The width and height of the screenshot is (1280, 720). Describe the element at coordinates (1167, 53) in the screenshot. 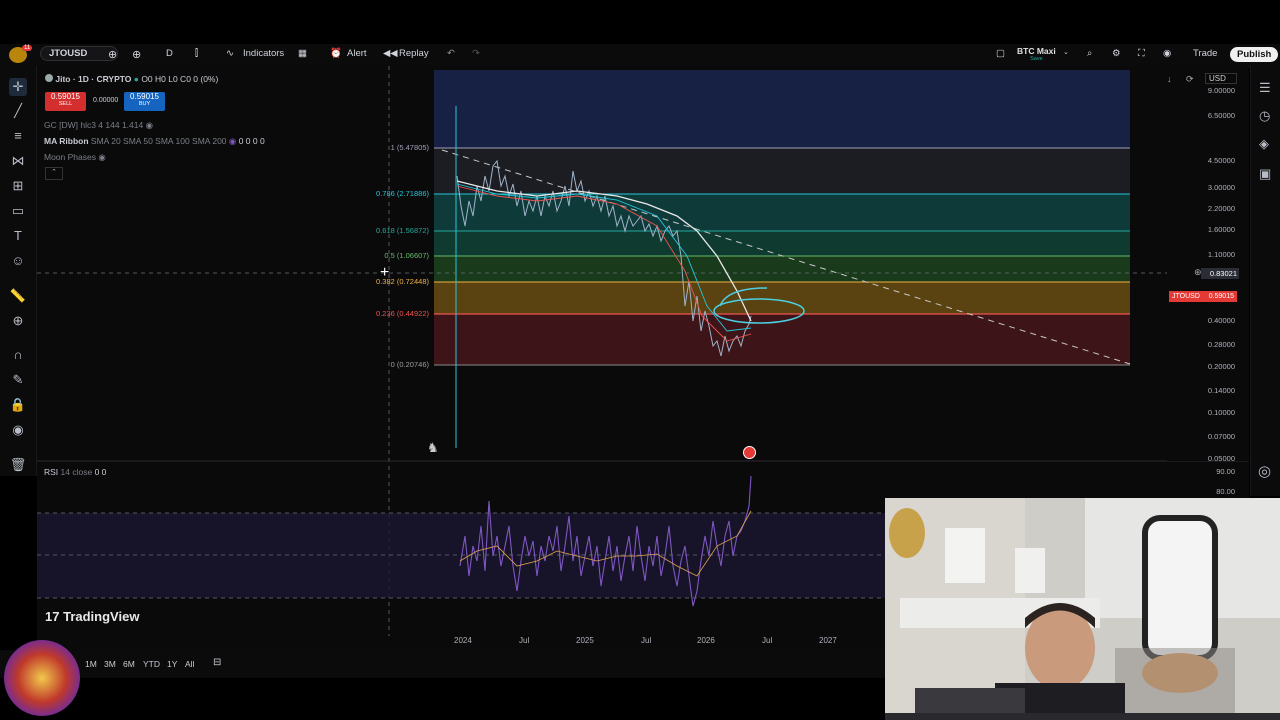

I see `snapshot-icon: ◉` at that location.